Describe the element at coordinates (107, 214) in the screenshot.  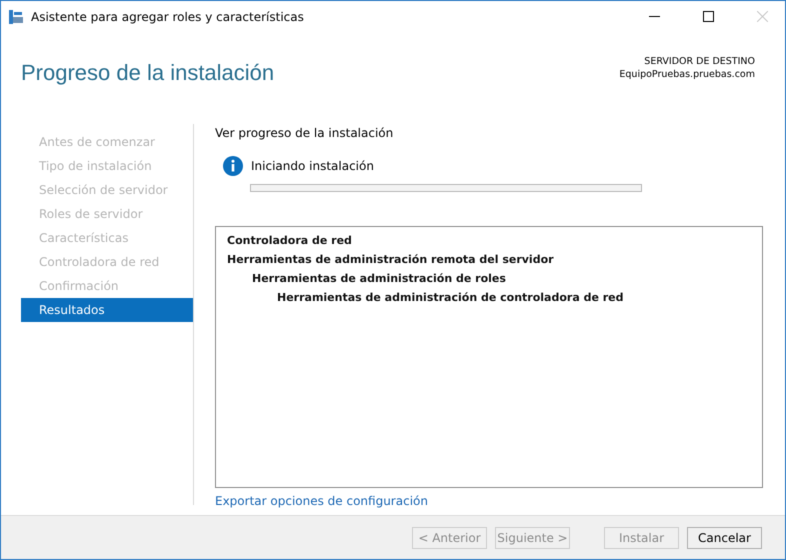
I see `sidebar-item: Roles de servidor` at that location.